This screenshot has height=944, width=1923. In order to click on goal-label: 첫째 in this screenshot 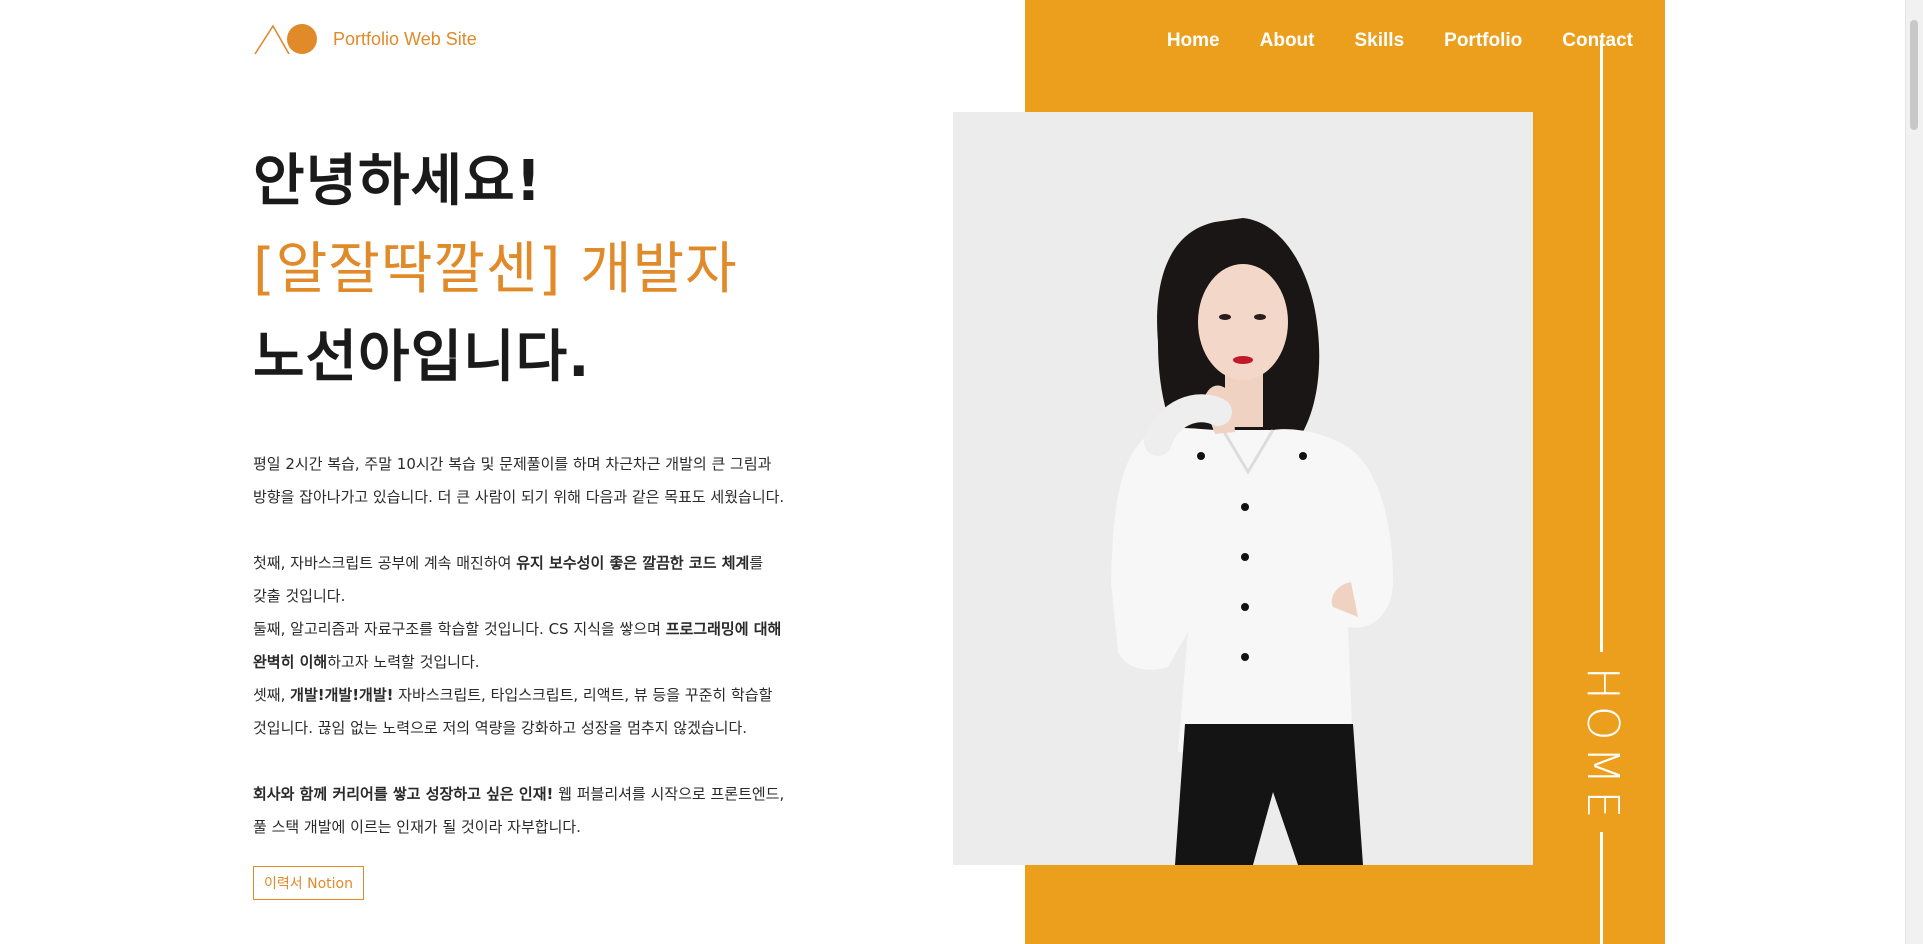, I will do `click(267, 563)`.